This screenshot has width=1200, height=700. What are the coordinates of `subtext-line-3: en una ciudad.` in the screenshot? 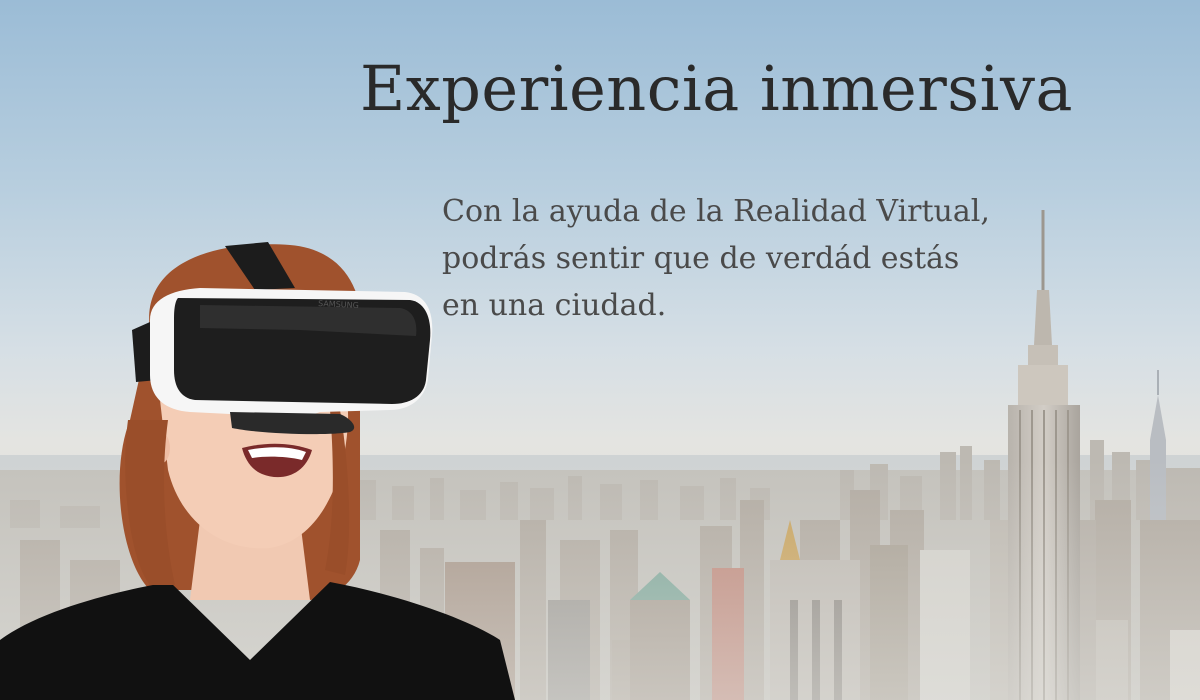 It's located at (554, 305).